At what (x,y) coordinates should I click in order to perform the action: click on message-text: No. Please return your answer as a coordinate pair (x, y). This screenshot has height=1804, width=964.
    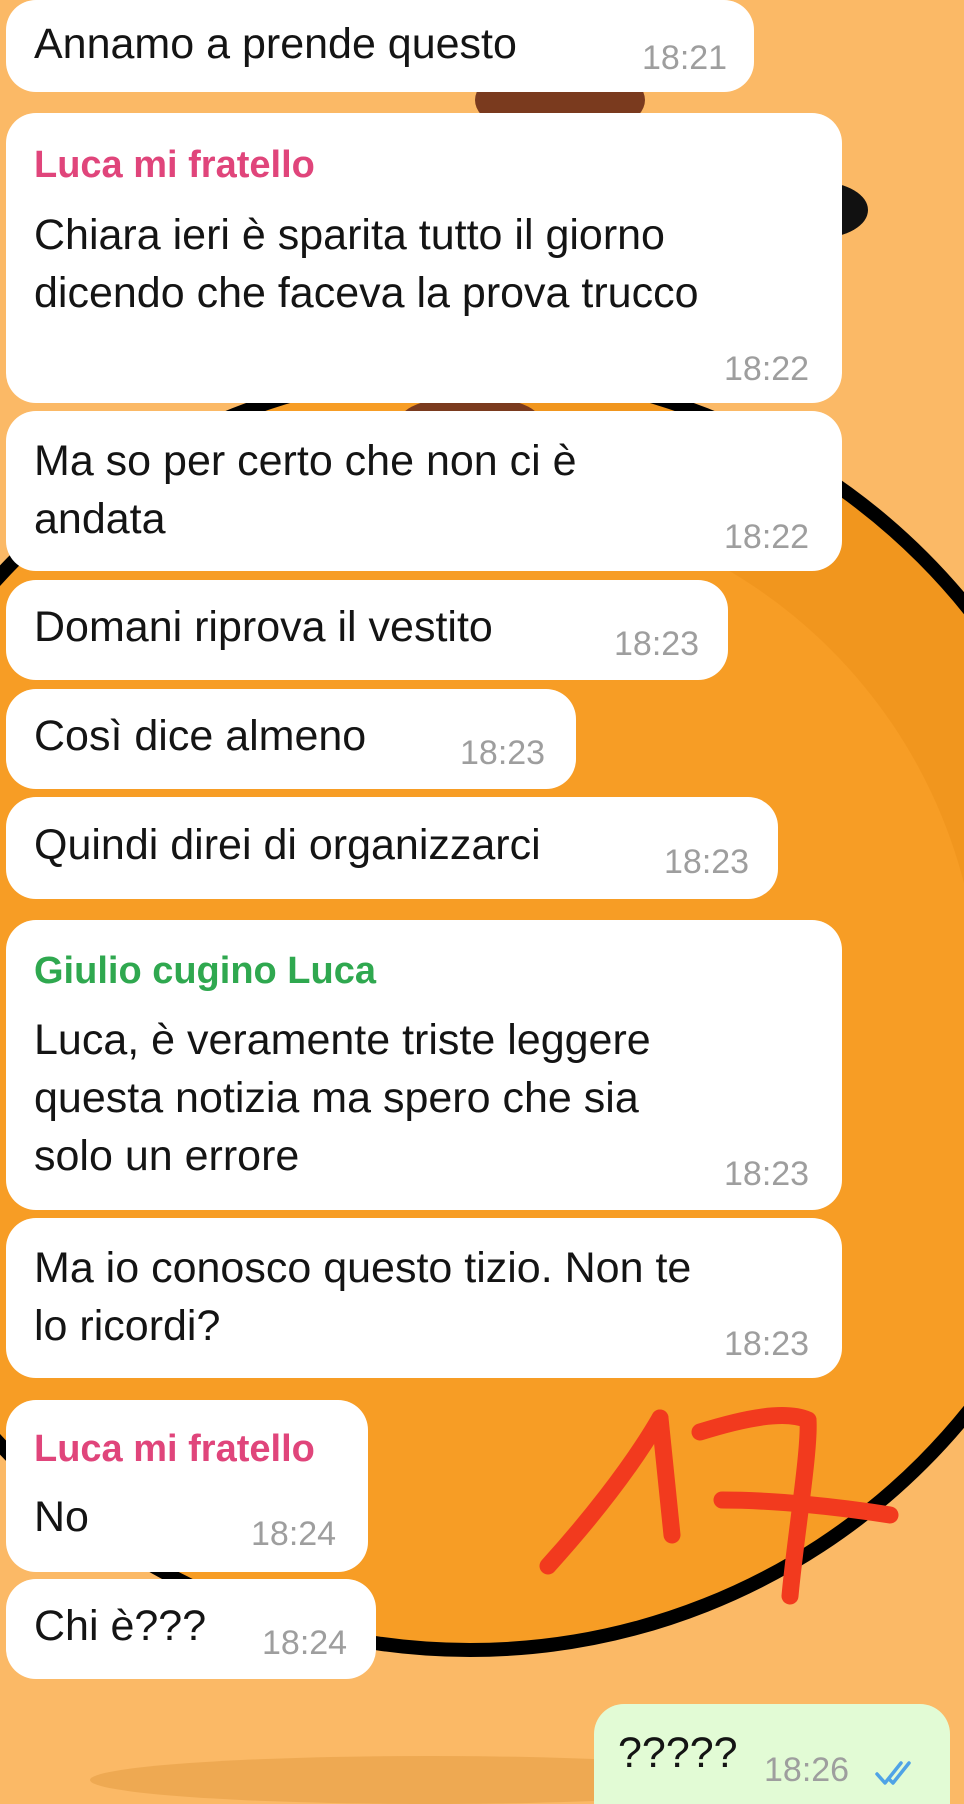
    Looking at the image, I should click on (61, 1517).